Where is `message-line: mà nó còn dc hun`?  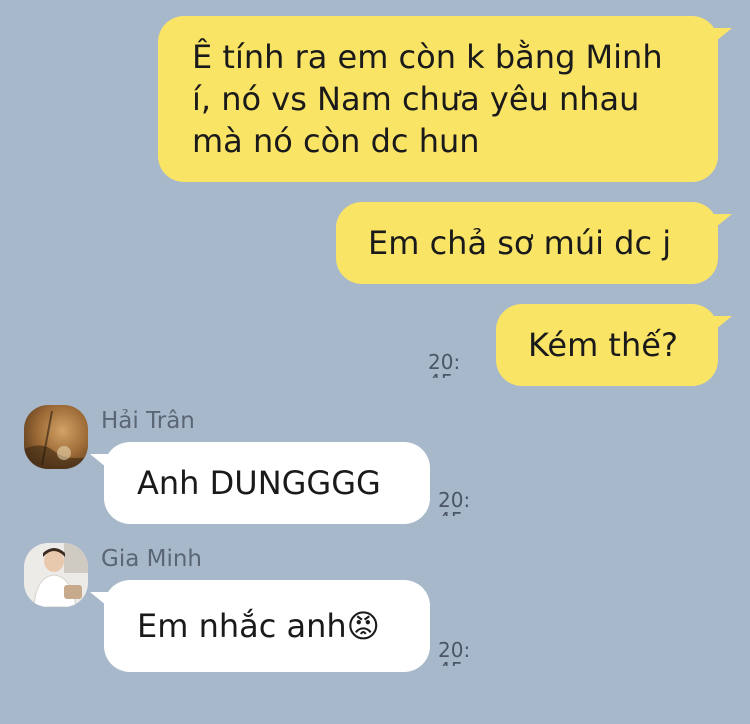 message-line: mà nó còn dc hun is located at coordinates (336, 141).